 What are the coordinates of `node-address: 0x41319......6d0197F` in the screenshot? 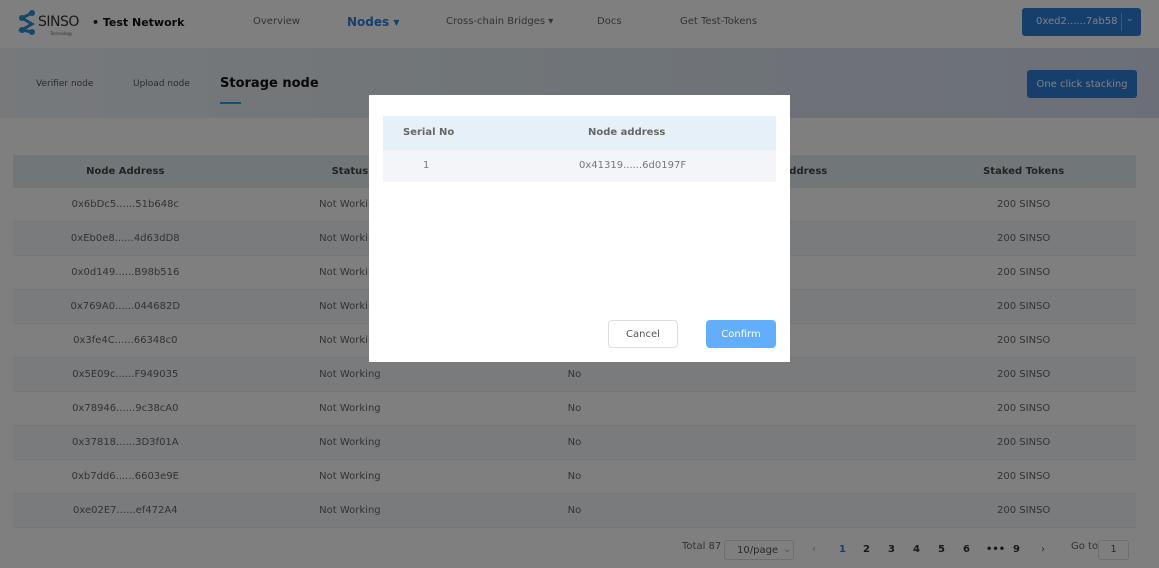 It's located at (633, 165).